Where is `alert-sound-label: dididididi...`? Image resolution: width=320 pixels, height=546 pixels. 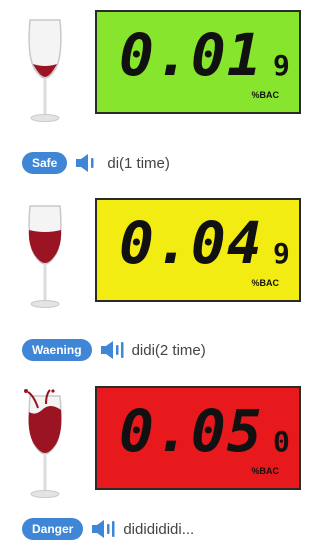
alert-sound-label: dididididi... is located at coordinates (159, 529).